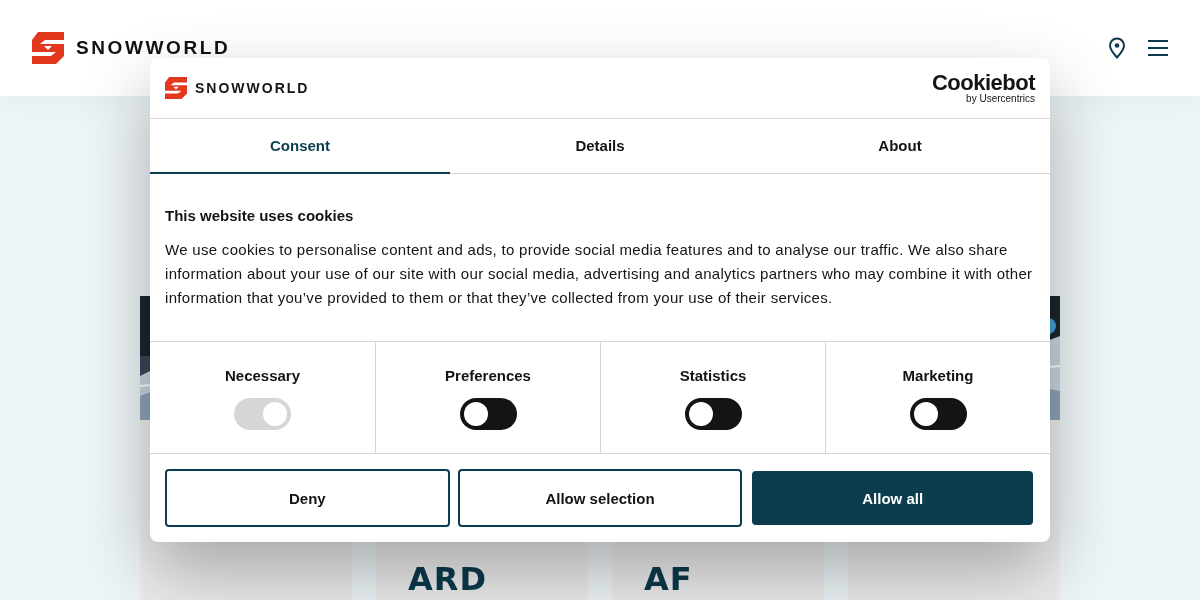 The height and width of the screenshot is (600, 1200). Describe the element at coordinates (307, 498) in the screenshot. I see `consent-button: Deny` at that location.